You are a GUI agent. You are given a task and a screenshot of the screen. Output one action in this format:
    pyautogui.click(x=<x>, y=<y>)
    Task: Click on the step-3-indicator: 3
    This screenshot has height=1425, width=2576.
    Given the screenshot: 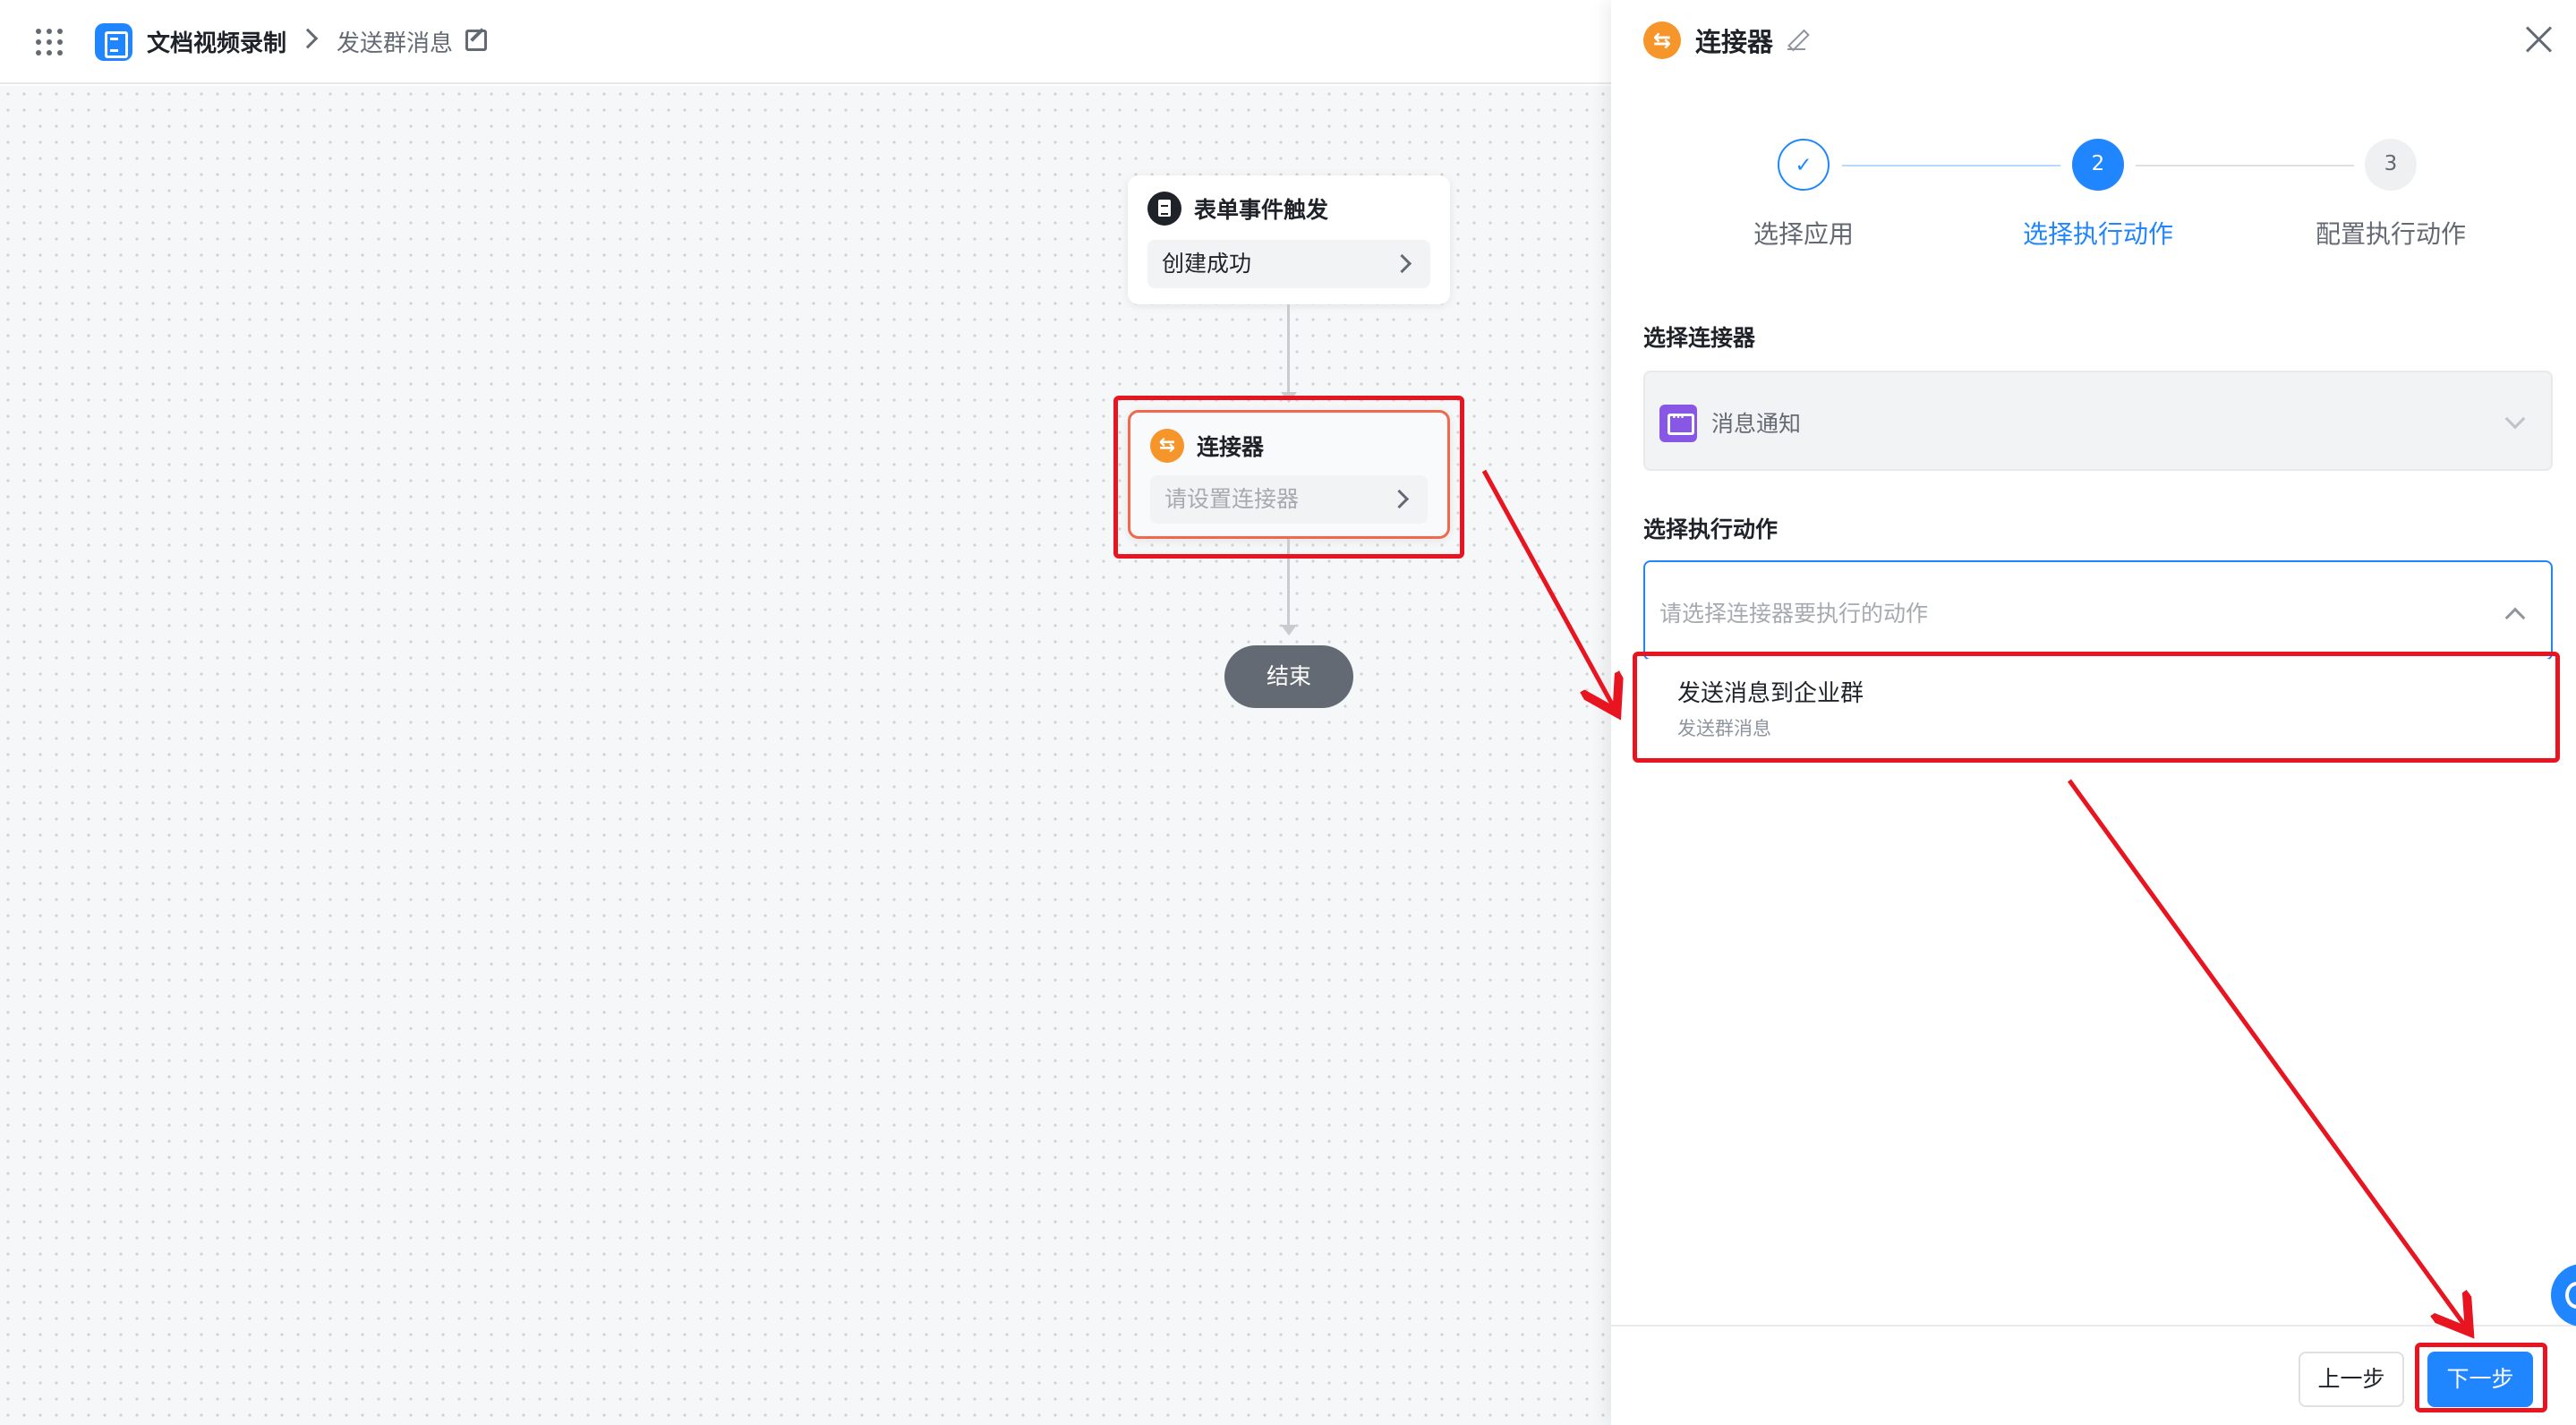 What is the action you would take?
    pyautogui.click(x=2391, y=165)
    